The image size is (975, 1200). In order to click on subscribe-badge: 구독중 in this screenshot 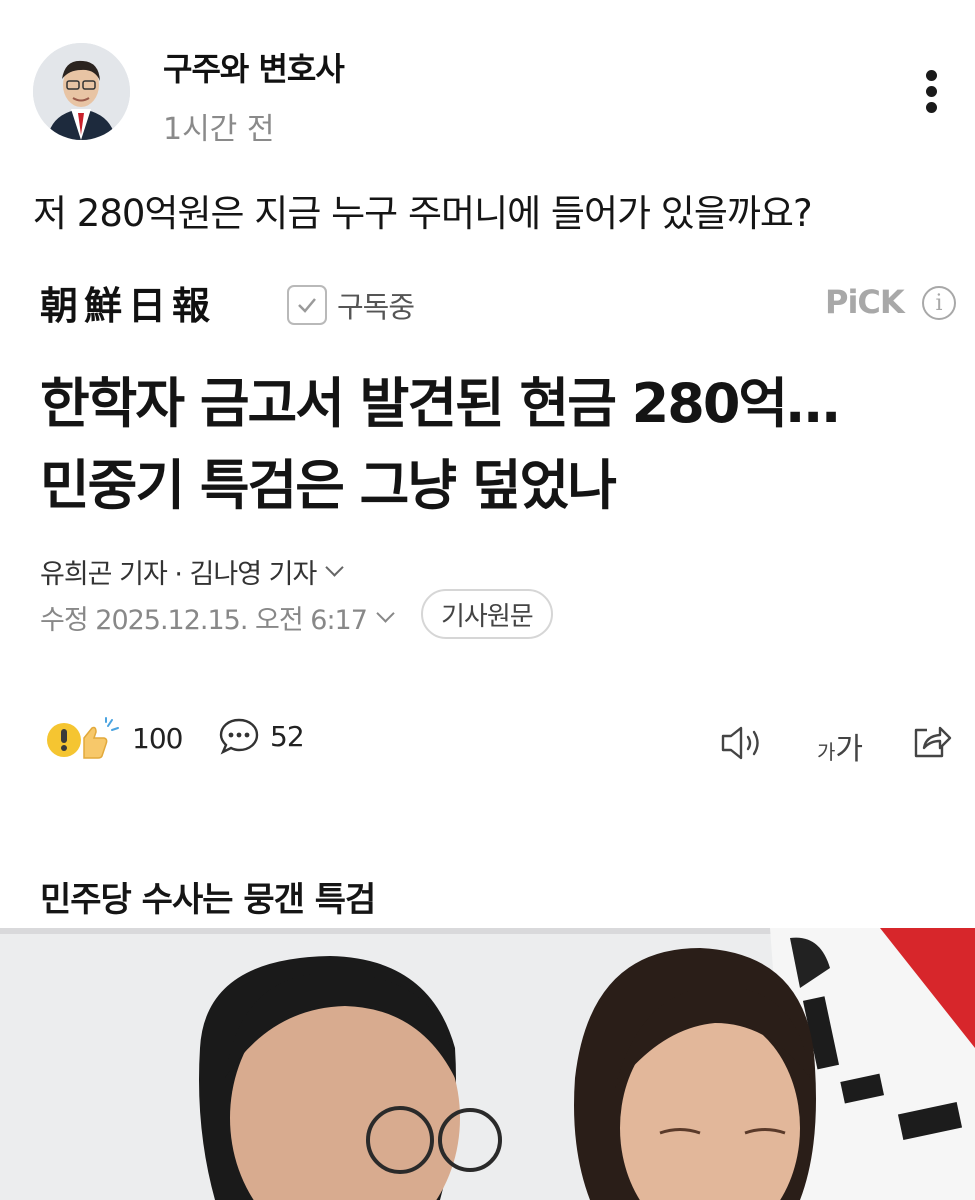, I will do `click(351, 305)`.